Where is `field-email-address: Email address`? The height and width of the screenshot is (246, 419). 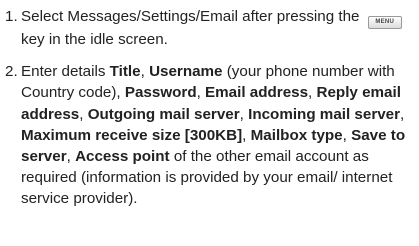
field-email-address: Email address is located at coordinates (257, 93).